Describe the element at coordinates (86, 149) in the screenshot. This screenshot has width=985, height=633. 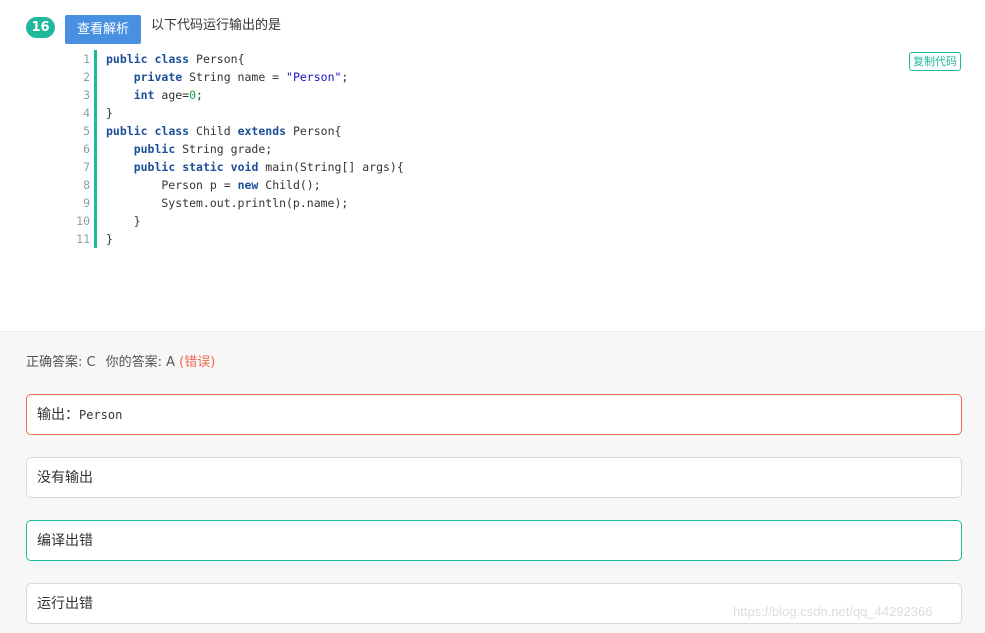
I see `line-number: 6` at that location.